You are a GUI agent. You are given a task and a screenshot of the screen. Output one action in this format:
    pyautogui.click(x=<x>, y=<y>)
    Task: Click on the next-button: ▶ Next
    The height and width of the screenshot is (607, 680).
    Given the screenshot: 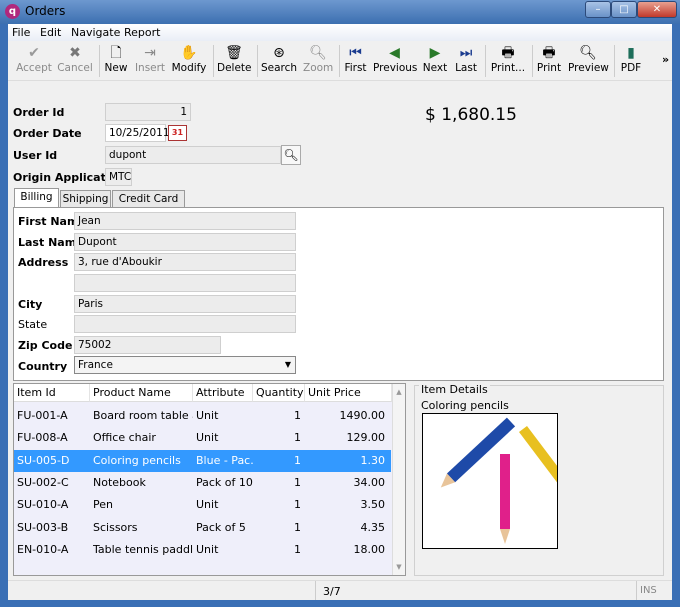 What is the action you would take?
    pyautogui.click(x=435, y=59)
    